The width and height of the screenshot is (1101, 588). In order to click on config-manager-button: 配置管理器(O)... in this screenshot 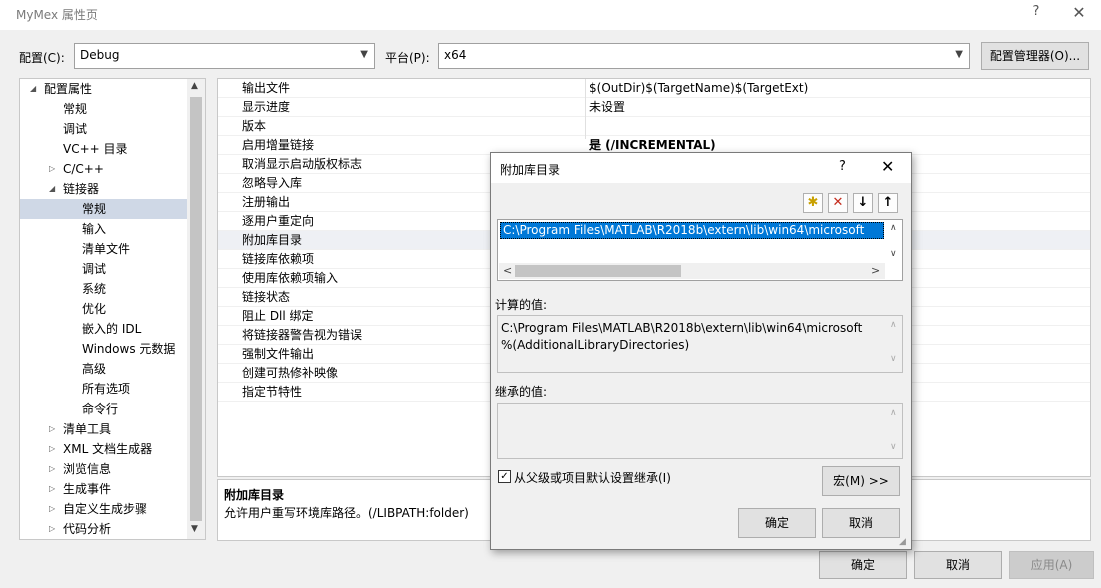, I will do `click(1035, 56)`.